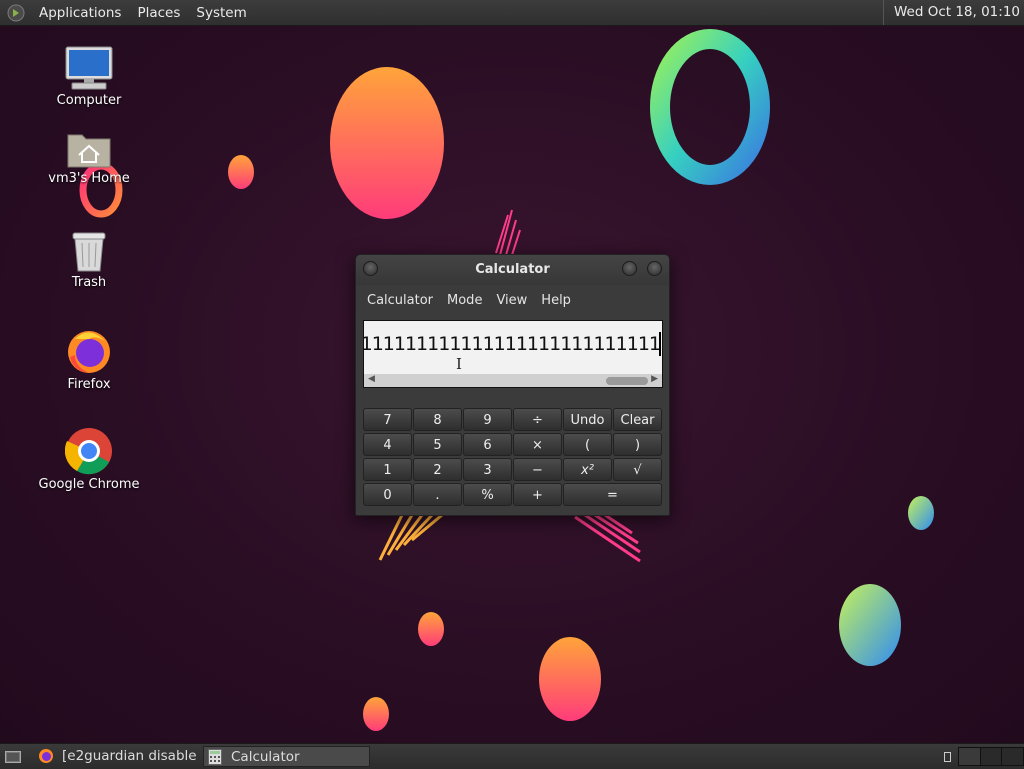  What do you see at coordinates (512, 270) in the screenshot?
I see `titlebar: Calculator` at bounding box center [512, 270].